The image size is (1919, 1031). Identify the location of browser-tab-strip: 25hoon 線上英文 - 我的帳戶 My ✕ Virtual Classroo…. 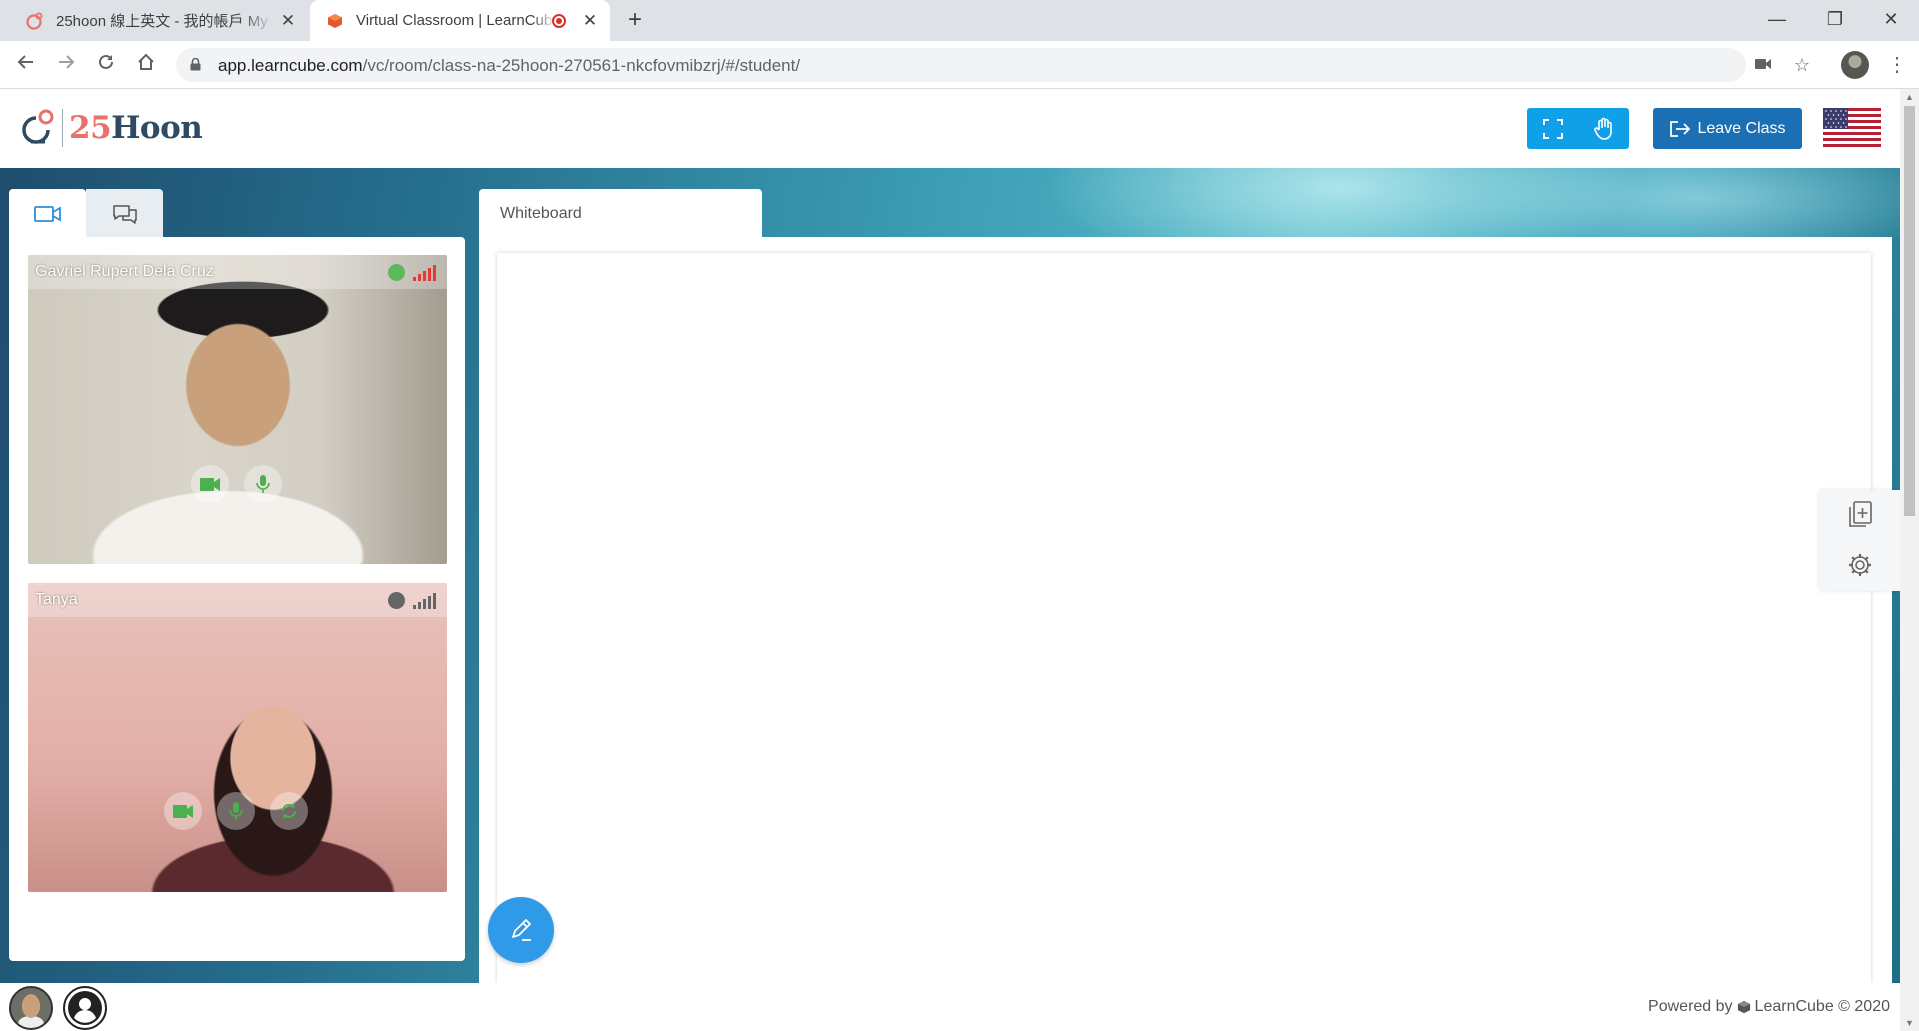
(959, 20).